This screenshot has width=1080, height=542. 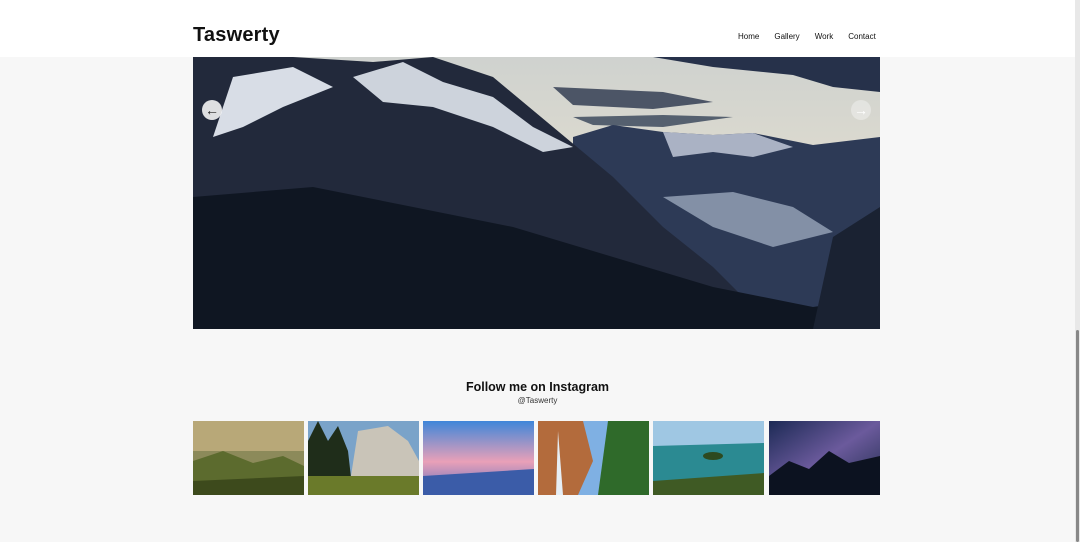 What do you see at coordinates (748, 36) in the screenshot?
I see `nav-home: Home` at bounding box center [748, 36].